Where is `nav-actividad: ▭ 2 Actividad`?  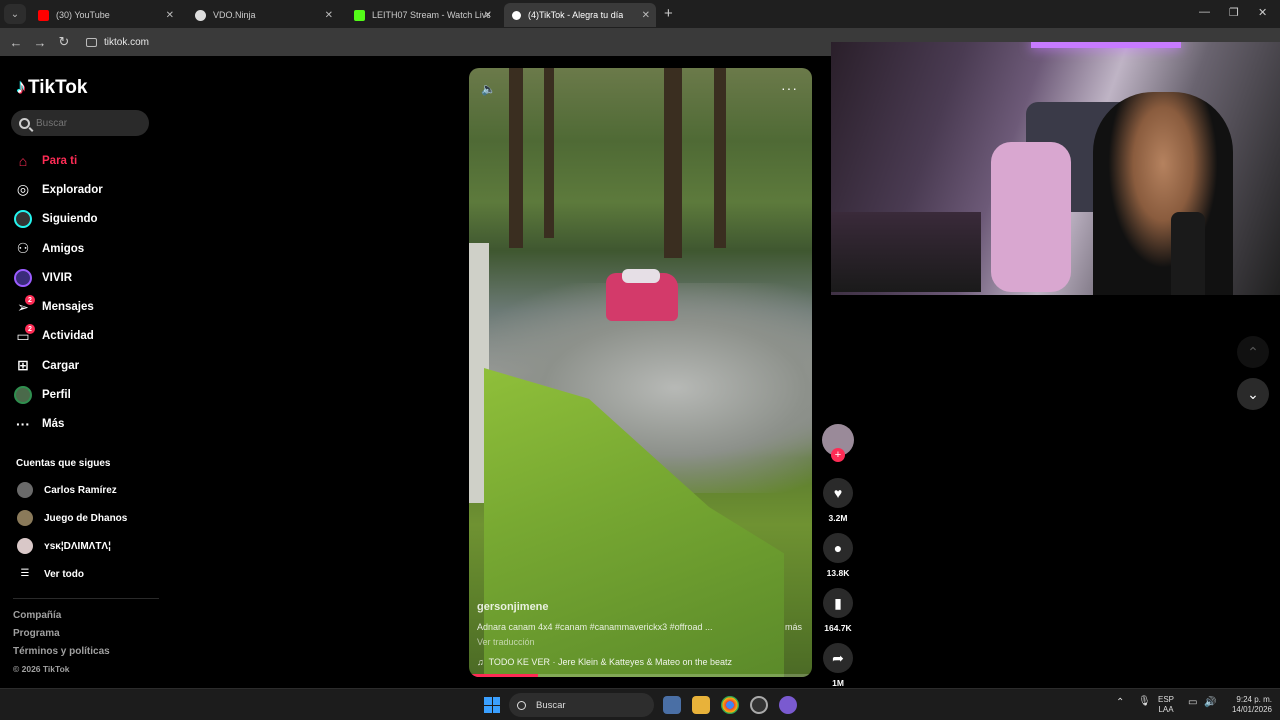 nav-actividad: ▭ 2 Actividad is located at coordinates (58, 336).